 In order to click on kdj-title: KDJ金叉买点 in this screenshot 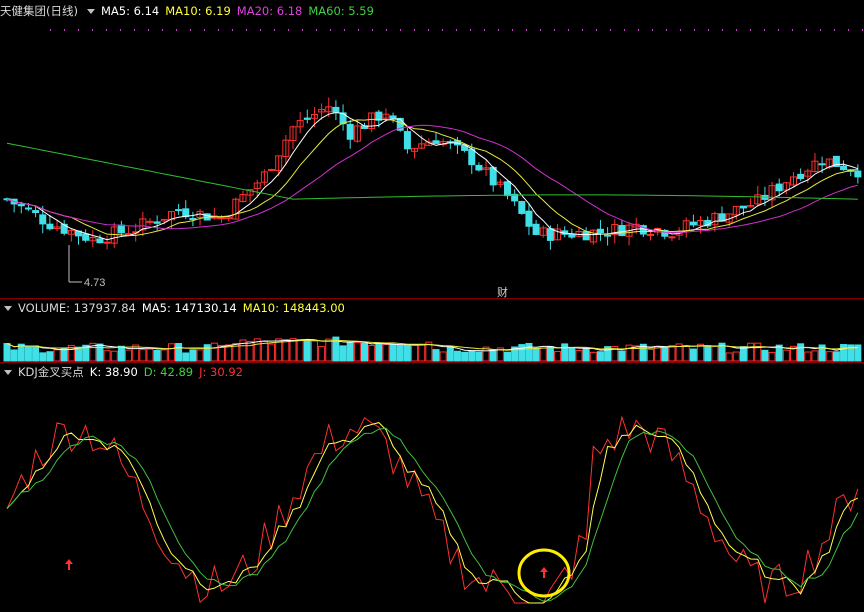, I will do `click(51, 372)`.